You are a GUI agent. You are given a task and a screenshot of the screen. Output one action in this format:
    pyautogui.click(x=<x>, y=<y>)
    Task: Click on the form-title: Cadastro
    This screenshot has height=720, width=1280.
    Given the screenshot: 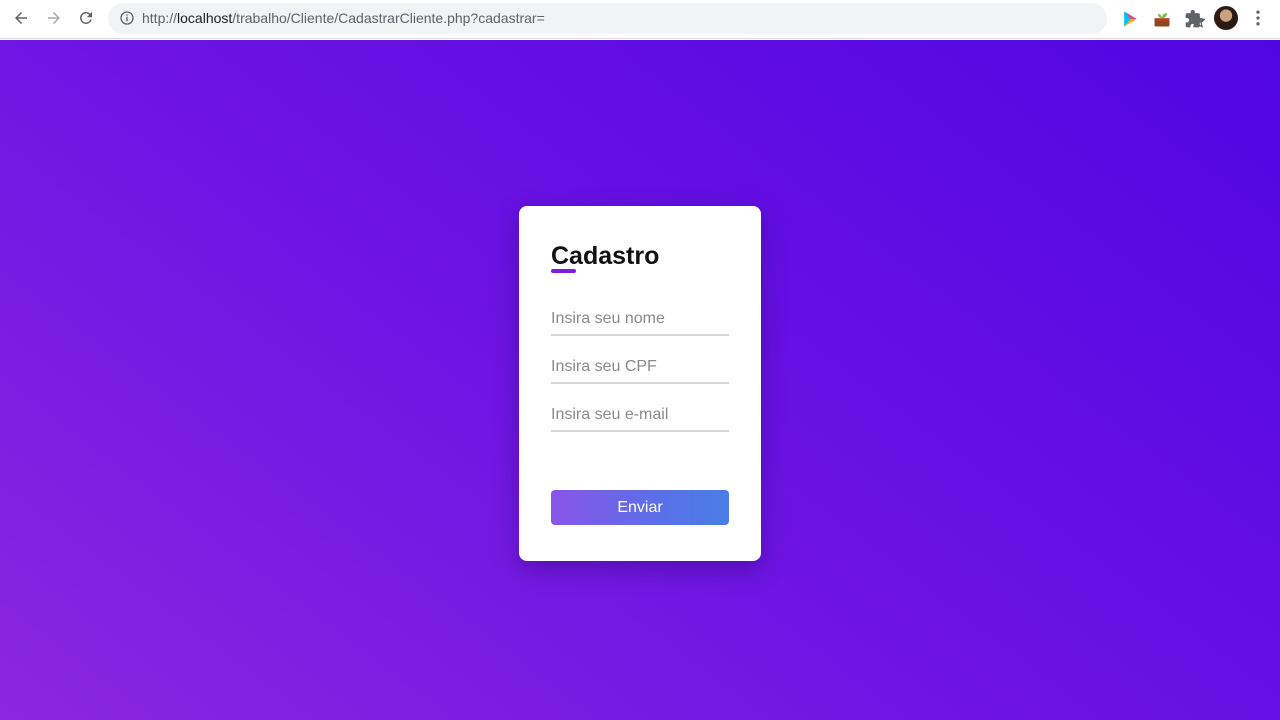 What is the action you would take?
    pyautogui.click(x=605, y=256)
    